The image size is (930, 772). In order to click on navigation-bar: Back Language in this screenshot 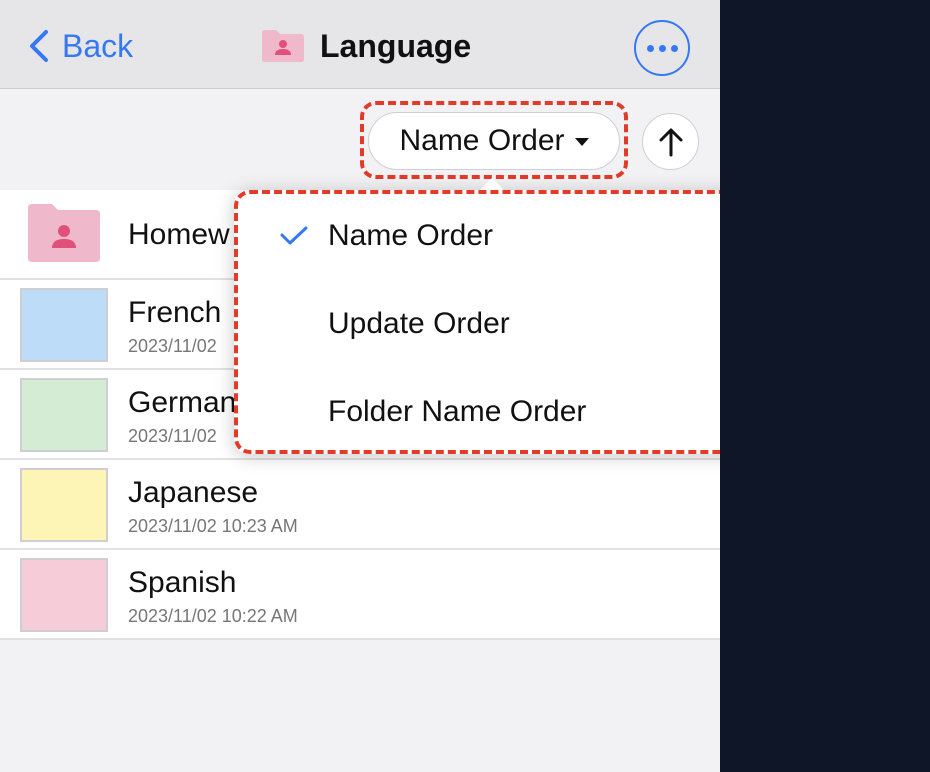, I will do `click(360, 44)`.